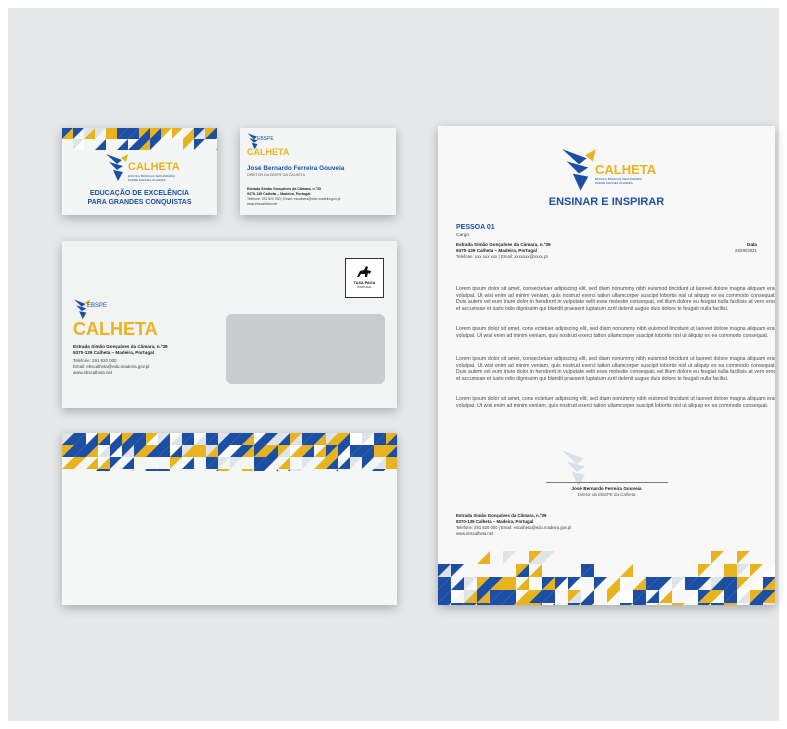 Image resolution: width=787 pixels, height=729 pixels. Describe the element at coordinates (113, 352) in the screenshot. I see `envelope-address-2: 9370-139 Calheta – Madeira, Portugal` at that location.